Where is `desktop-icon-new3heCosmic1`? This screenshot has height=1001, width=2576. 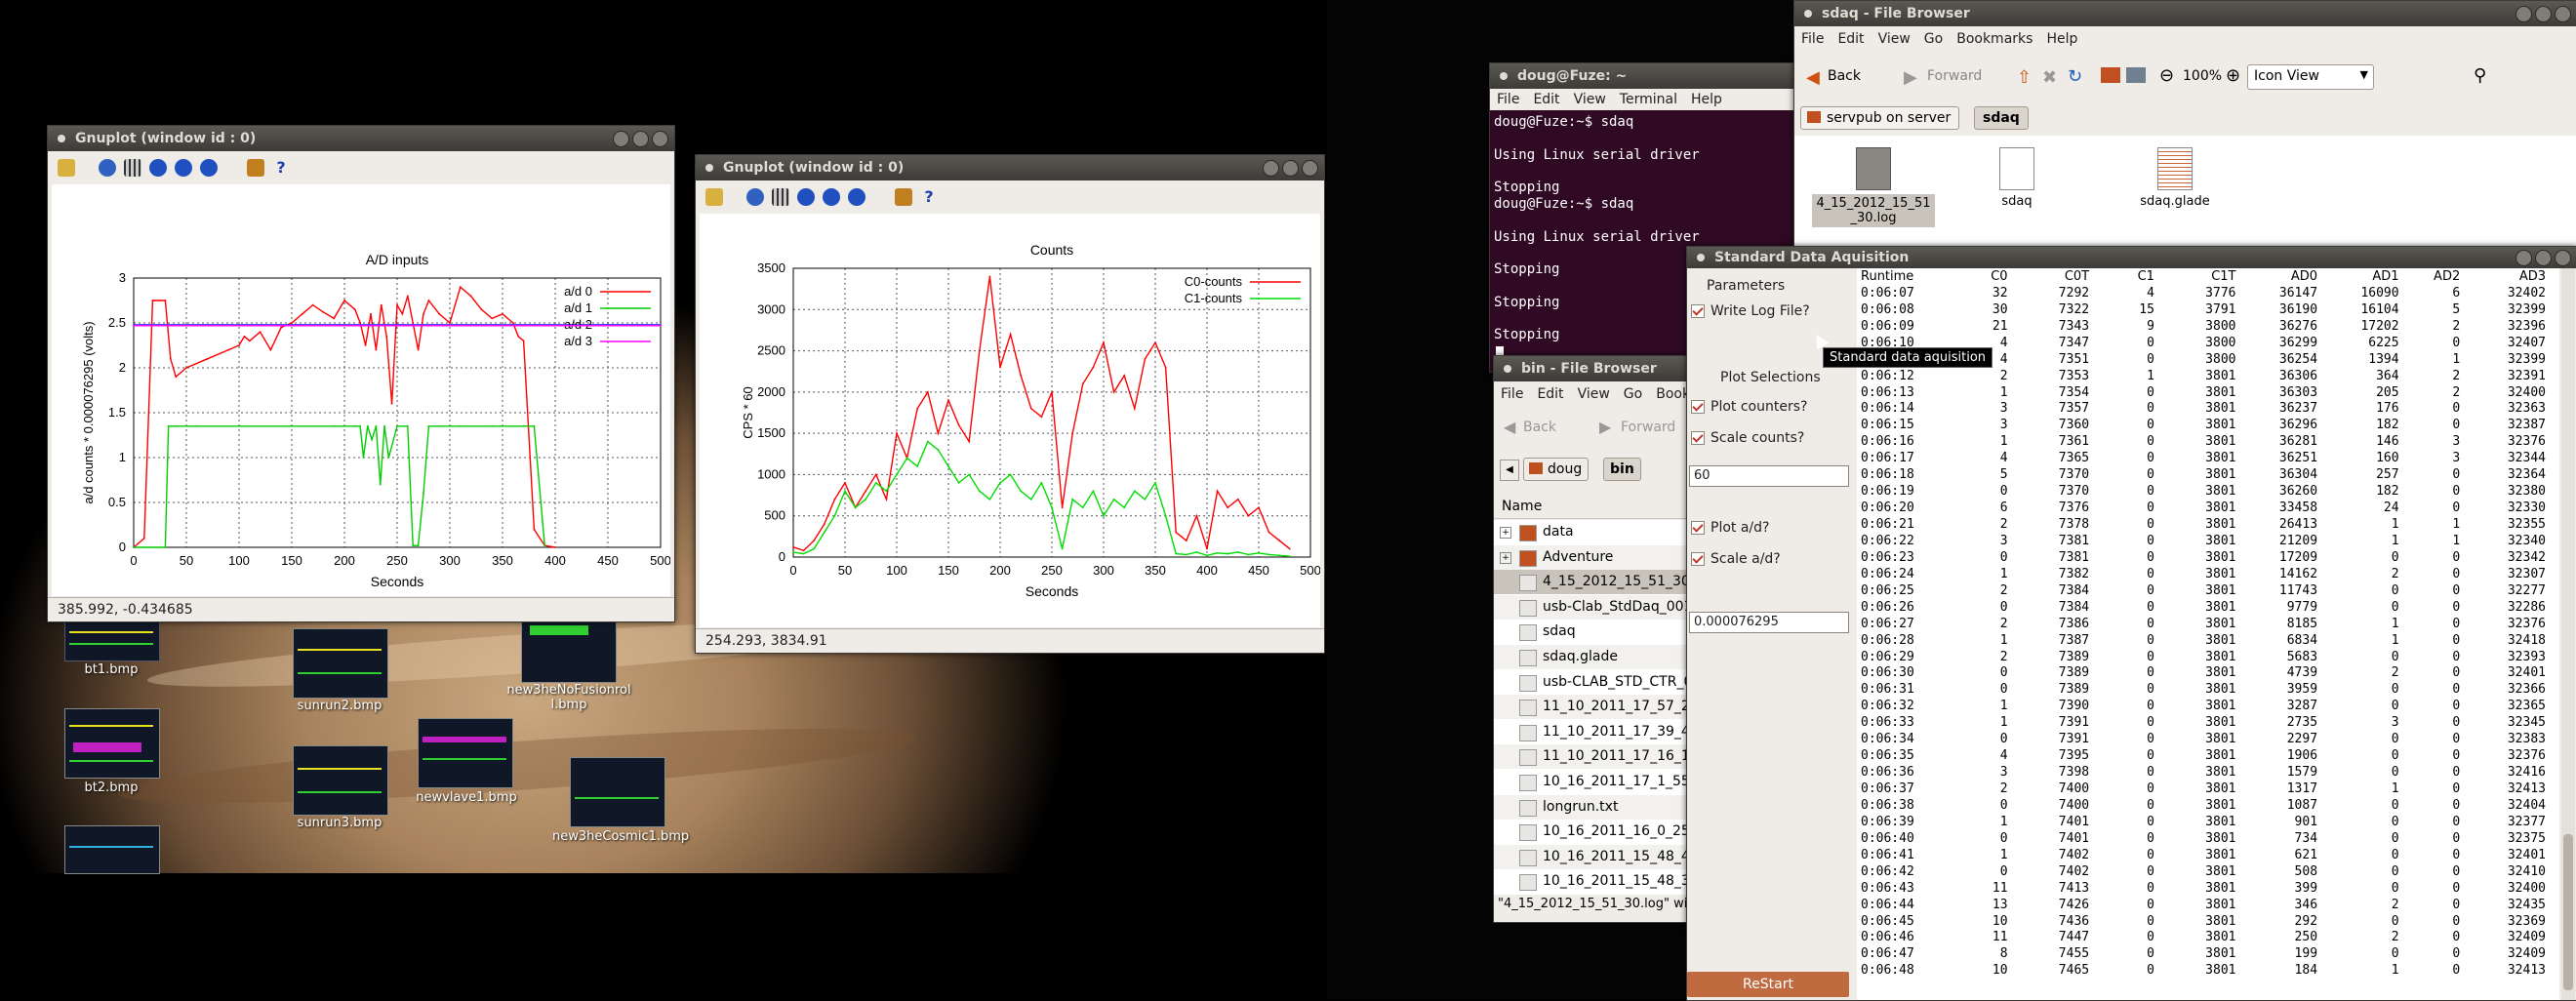 desktop-icon-new3heCosmic1 is located at coordinates (617, 792).